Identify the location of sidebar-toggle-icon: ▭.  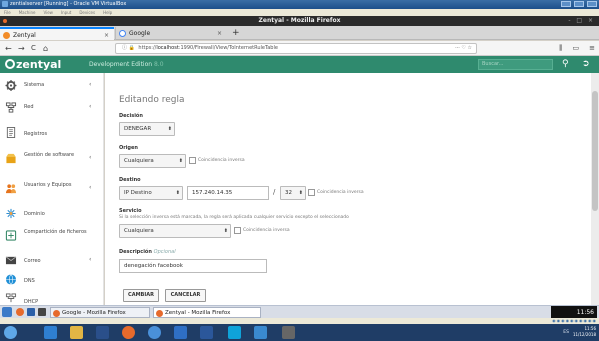
(576, 48).